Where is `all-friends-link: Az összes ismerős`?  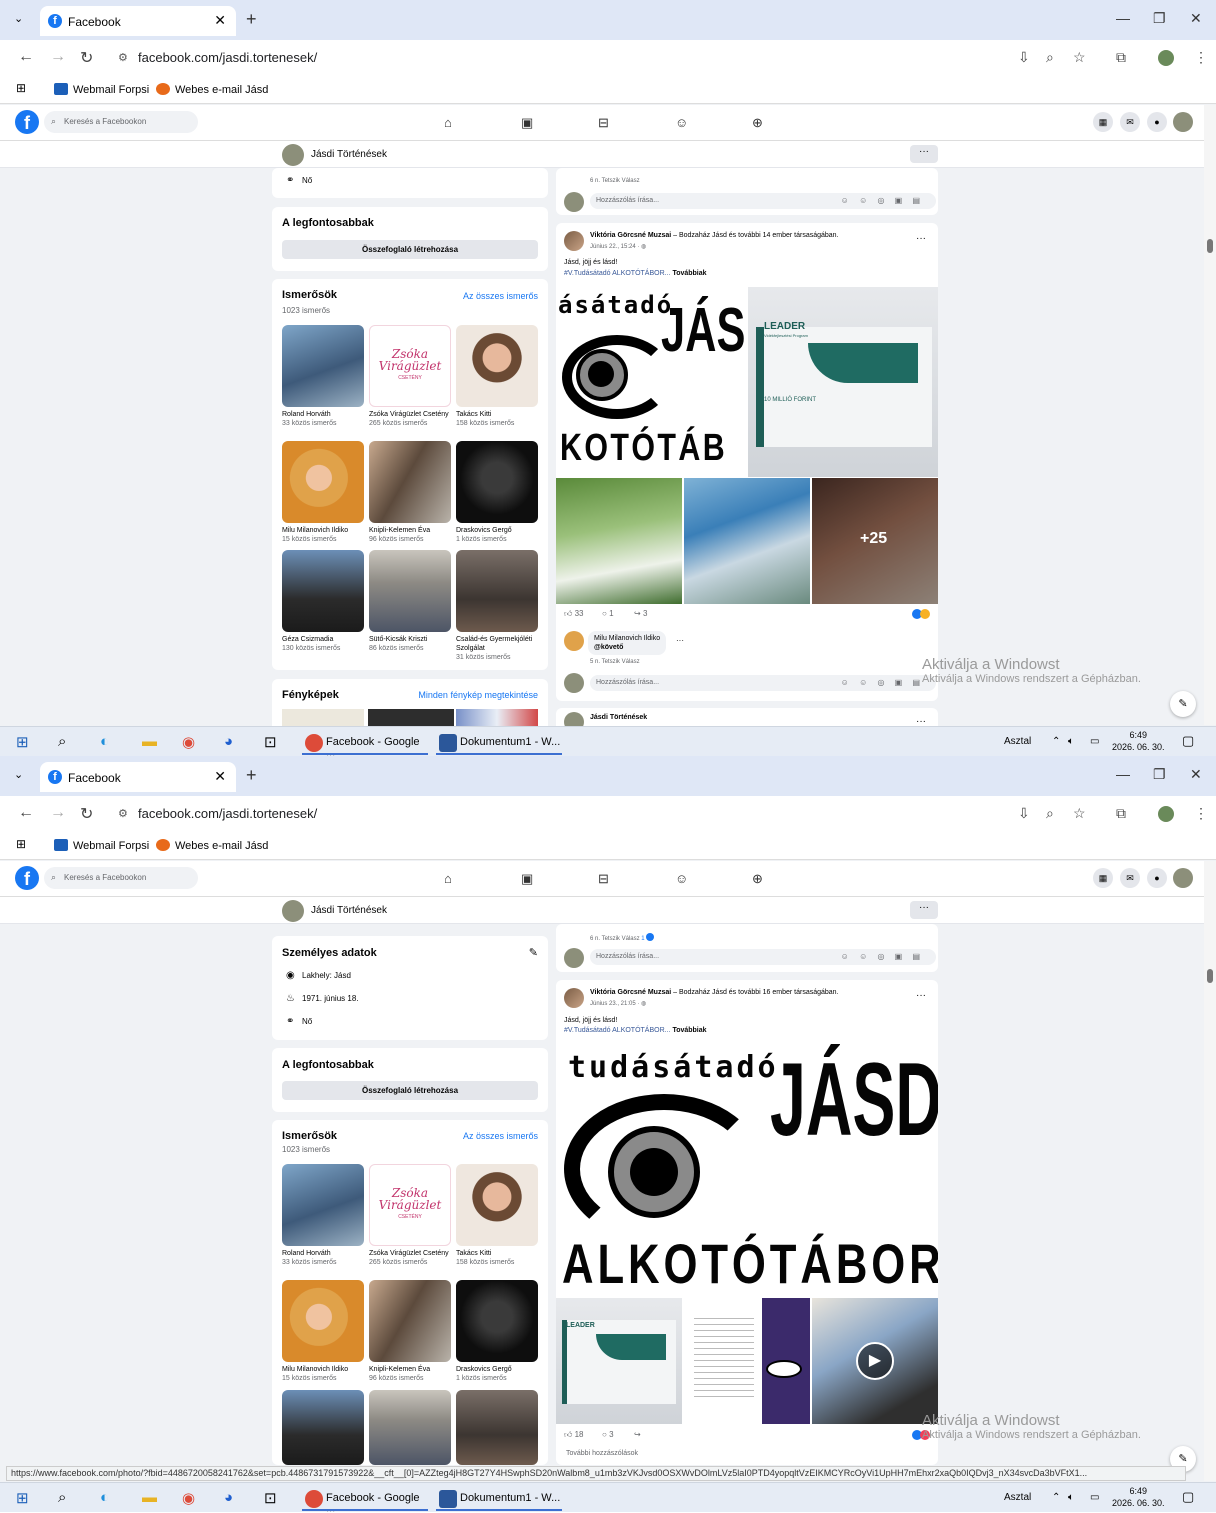
all-friends-link: Az összes ismerős is located at coordinates (500, 1136).